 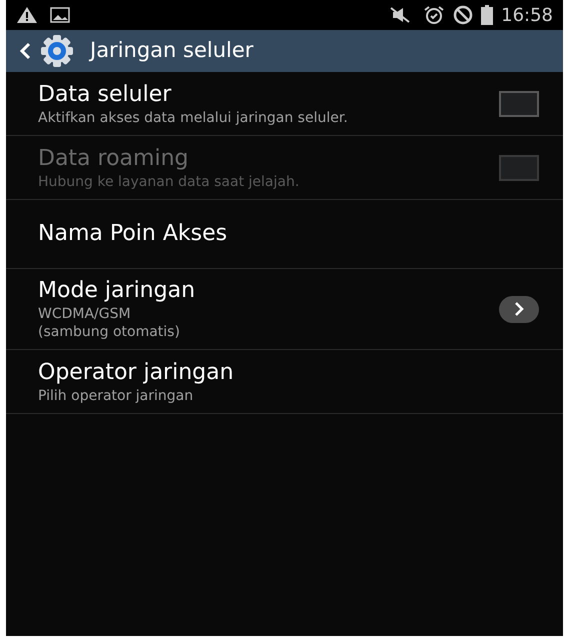 I want to click on checkbox, so click(x=519, y=103).